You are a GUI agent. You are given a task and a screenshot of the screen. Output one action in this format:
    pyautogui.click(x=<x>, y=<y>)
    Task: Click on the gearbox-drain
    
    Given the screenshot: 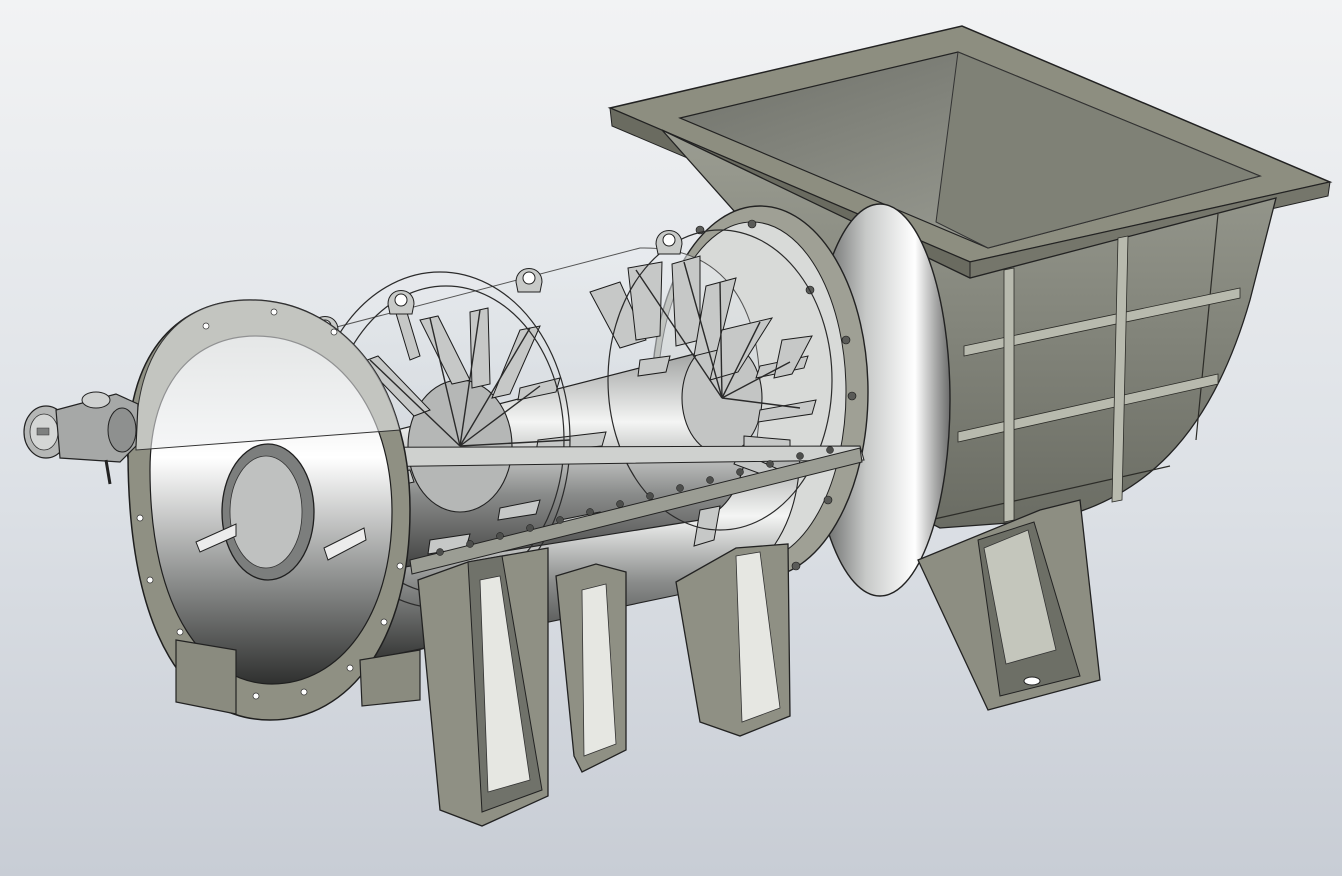 What is the action you would take?
    pyautogui.click(x=108, y=472)
    